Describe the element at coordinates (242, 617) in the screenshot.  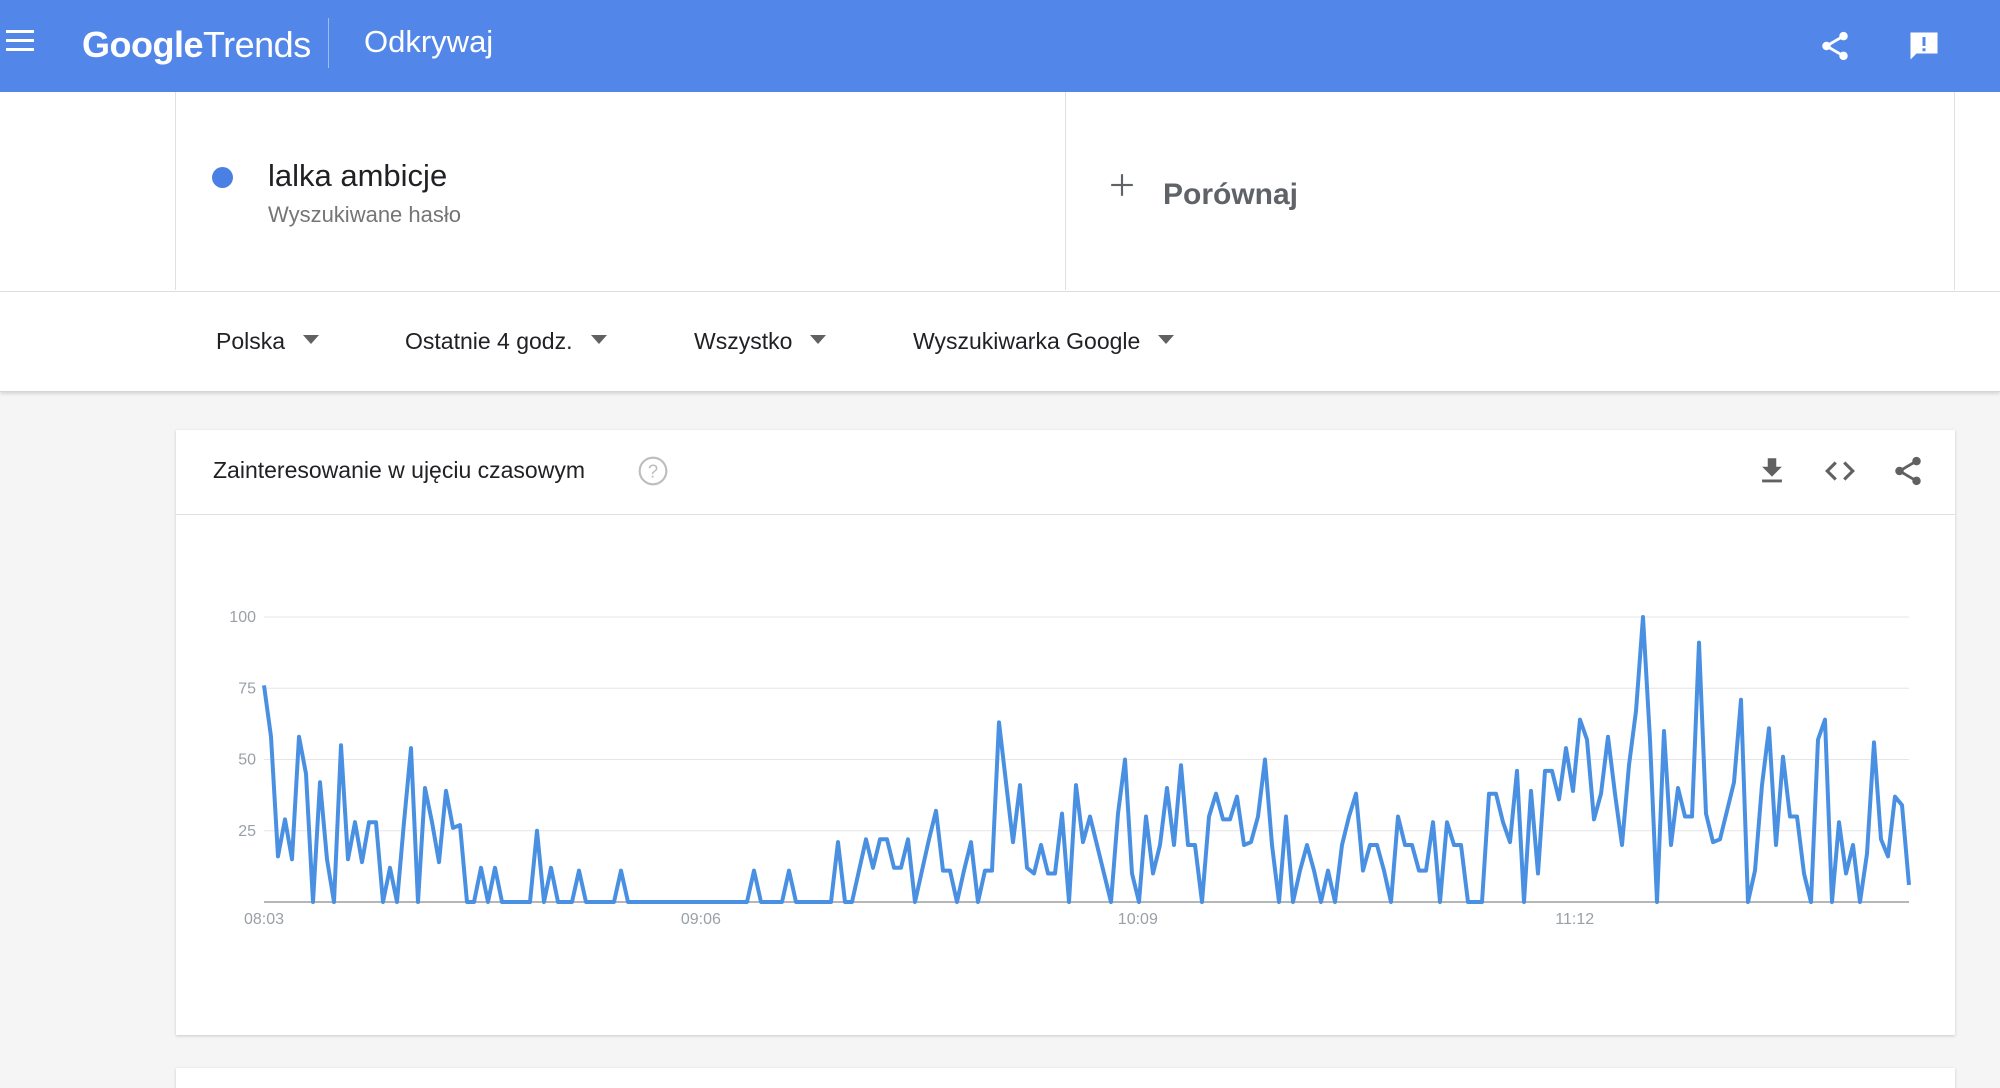
I see `y-tick-label: 100` at that location.